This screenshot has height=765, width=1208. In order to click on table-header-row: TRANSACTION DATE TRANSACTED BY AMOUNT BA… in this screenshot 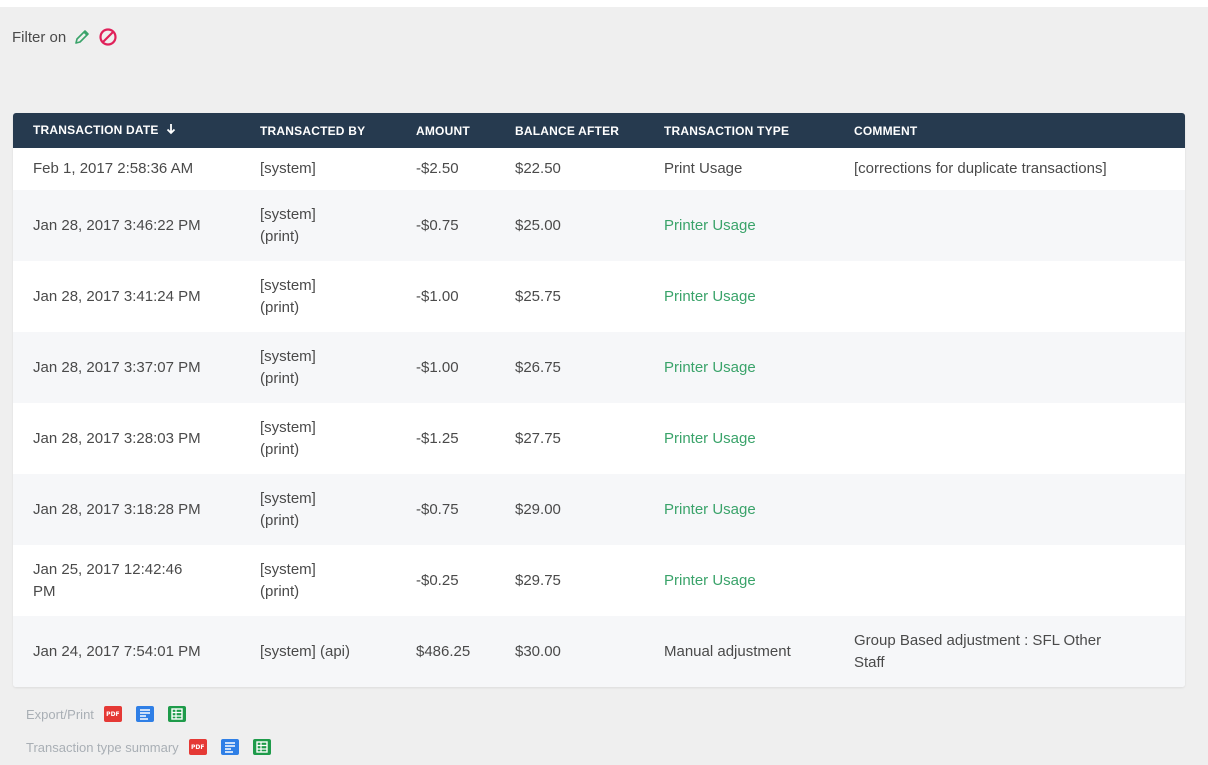, I will do `click(599, 130)`.